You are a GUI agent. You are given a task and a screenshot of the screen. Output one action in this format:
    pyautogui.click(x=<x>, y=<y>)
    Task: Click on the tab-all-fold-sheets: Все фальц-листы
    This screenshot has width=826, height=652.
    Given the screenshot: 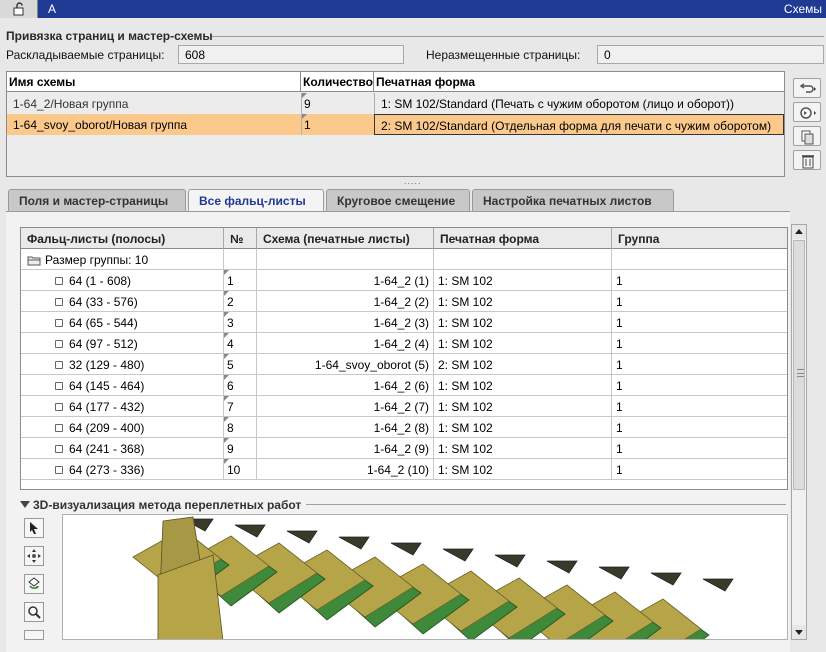 What is the action you would take?
    pyautogui.click(x=256, y=200)
    